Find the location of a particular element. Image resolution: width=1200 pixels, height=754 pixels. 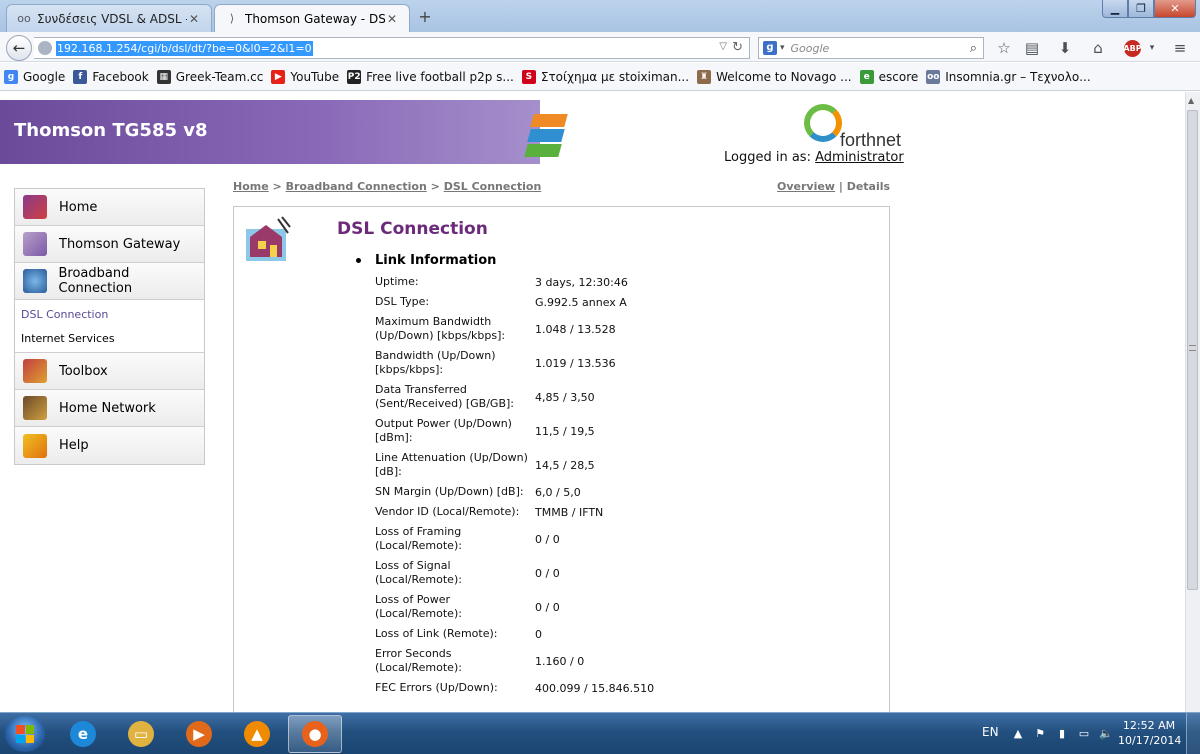

loading-icon: ⟩ is located at coordinates (232, 18).